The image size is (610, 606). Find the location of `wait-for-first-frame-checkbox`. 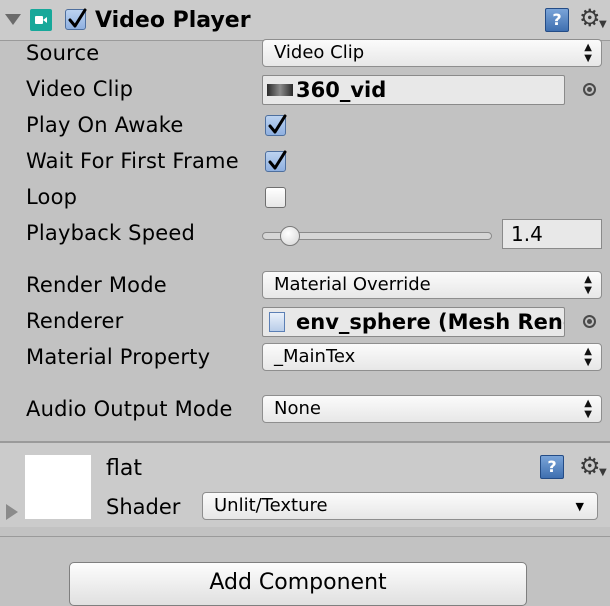

wait-for-first-frame-checkbox is located at coordinates (276, 161).